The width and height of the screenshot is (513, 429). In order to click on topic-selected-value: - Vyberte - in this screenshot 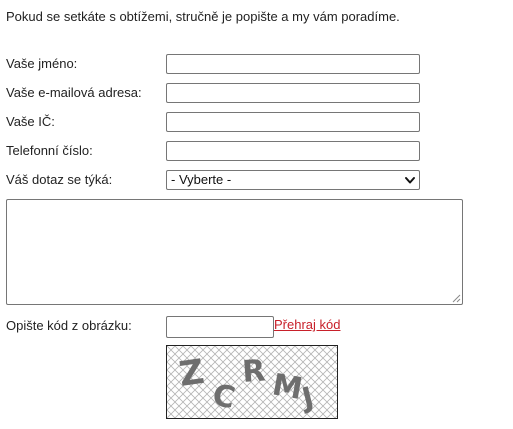, I will do `click(201, 179)`.